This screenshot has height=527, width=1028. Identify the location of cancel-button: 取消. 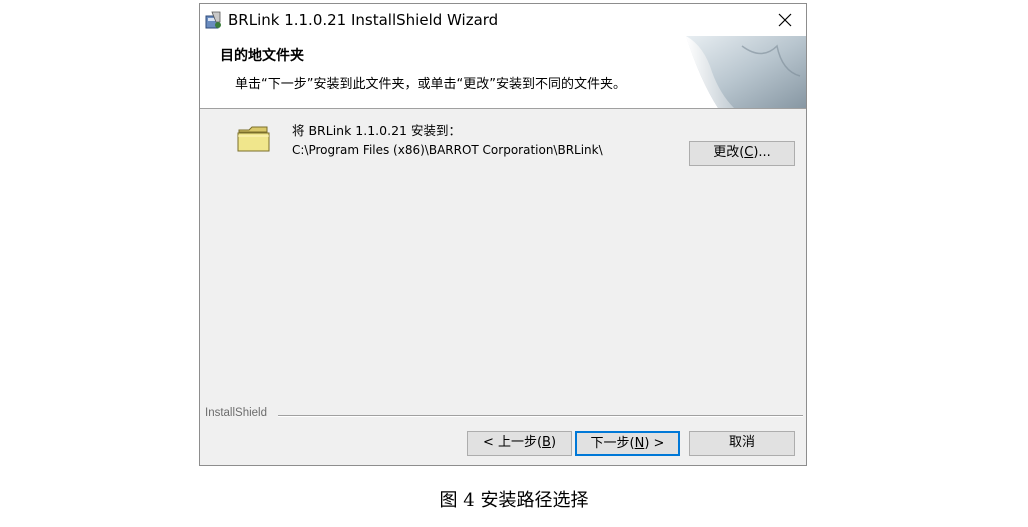
(742, 443).